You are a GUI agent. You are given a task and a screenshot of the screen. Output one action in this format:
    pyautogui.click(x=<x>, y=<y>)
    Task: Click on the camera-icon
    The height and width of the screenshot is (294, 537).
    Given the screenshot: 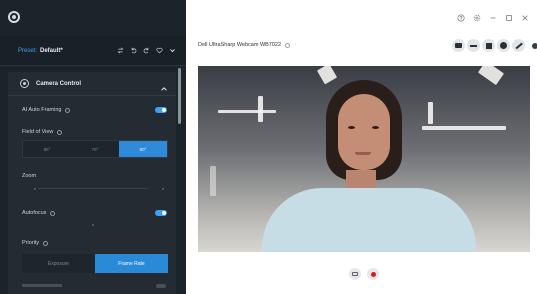 What is the action you would take?
    pyautogui.click(x=458, y=45)
    